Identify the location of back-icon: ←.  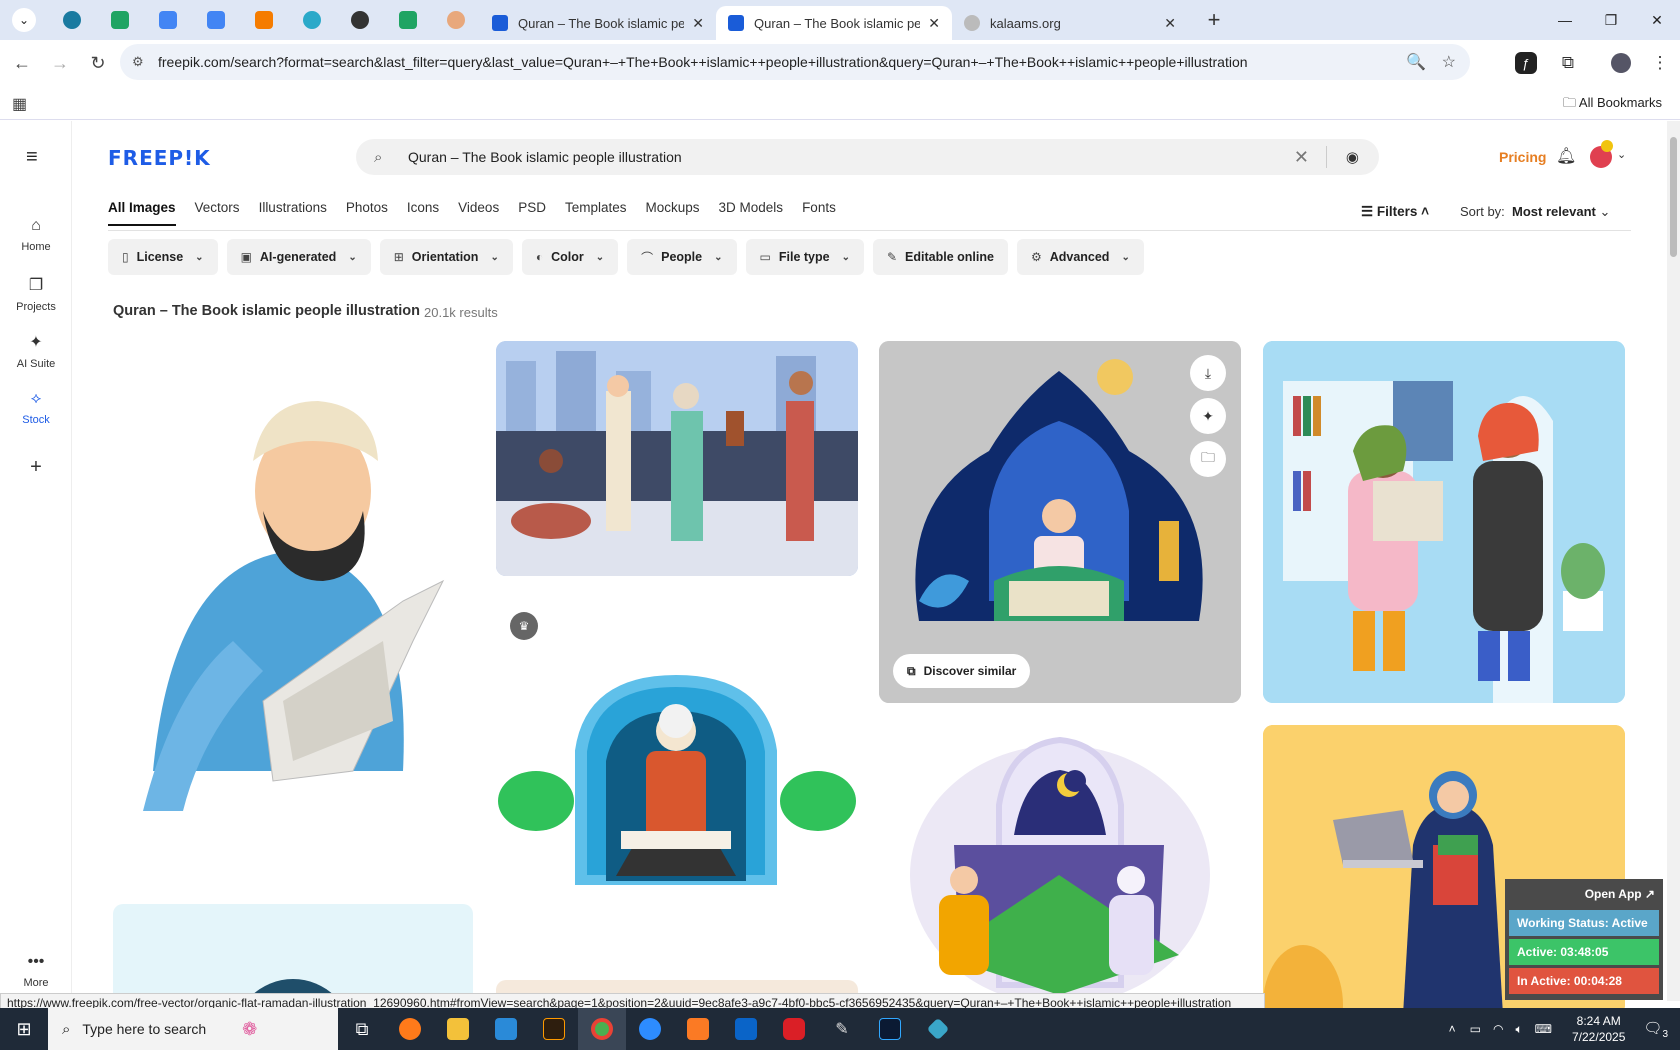
(22, 63).